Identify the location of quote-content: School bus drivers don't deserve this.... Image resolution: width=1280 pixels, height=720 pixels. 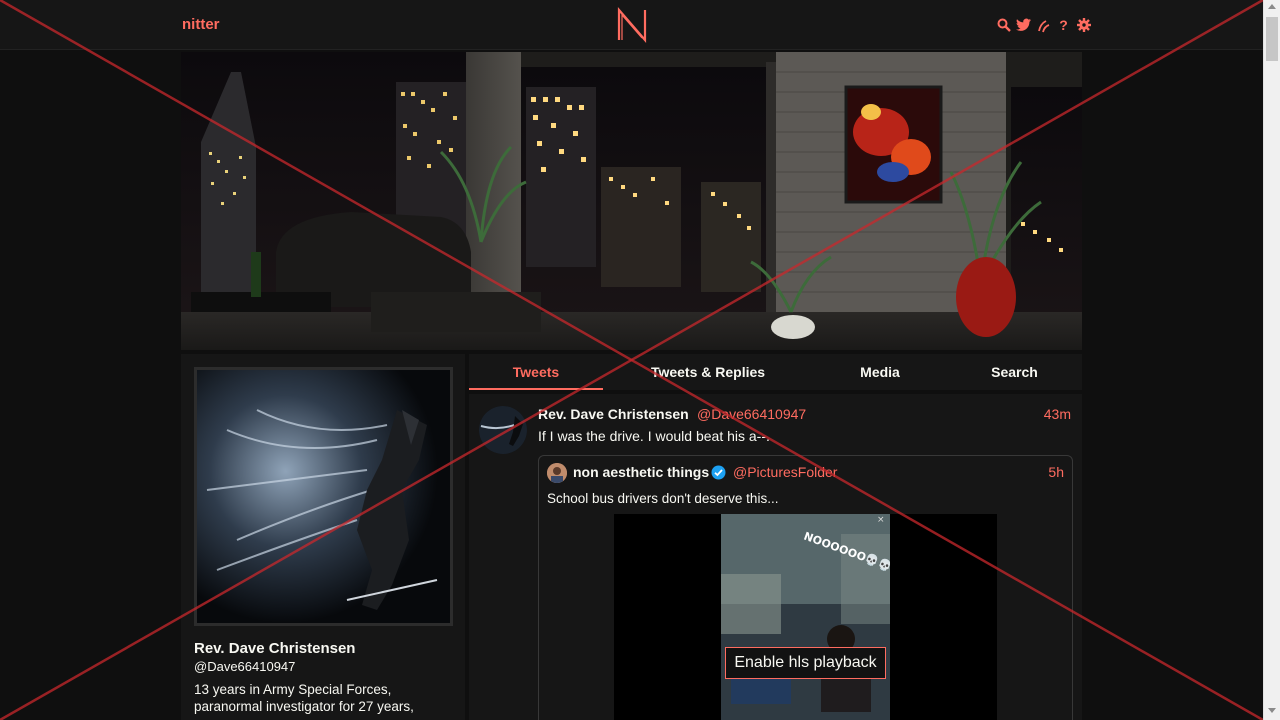
(663, 498).